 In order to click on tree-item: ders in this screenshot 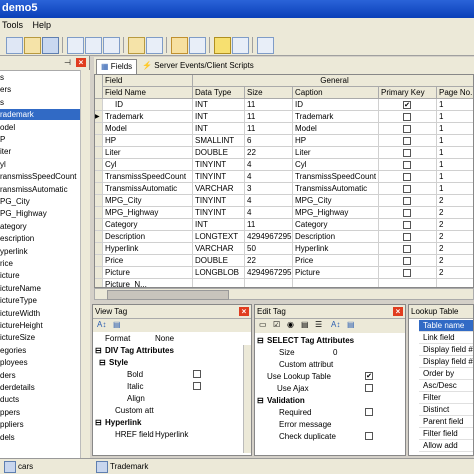, I will do `click(40, 375)`.